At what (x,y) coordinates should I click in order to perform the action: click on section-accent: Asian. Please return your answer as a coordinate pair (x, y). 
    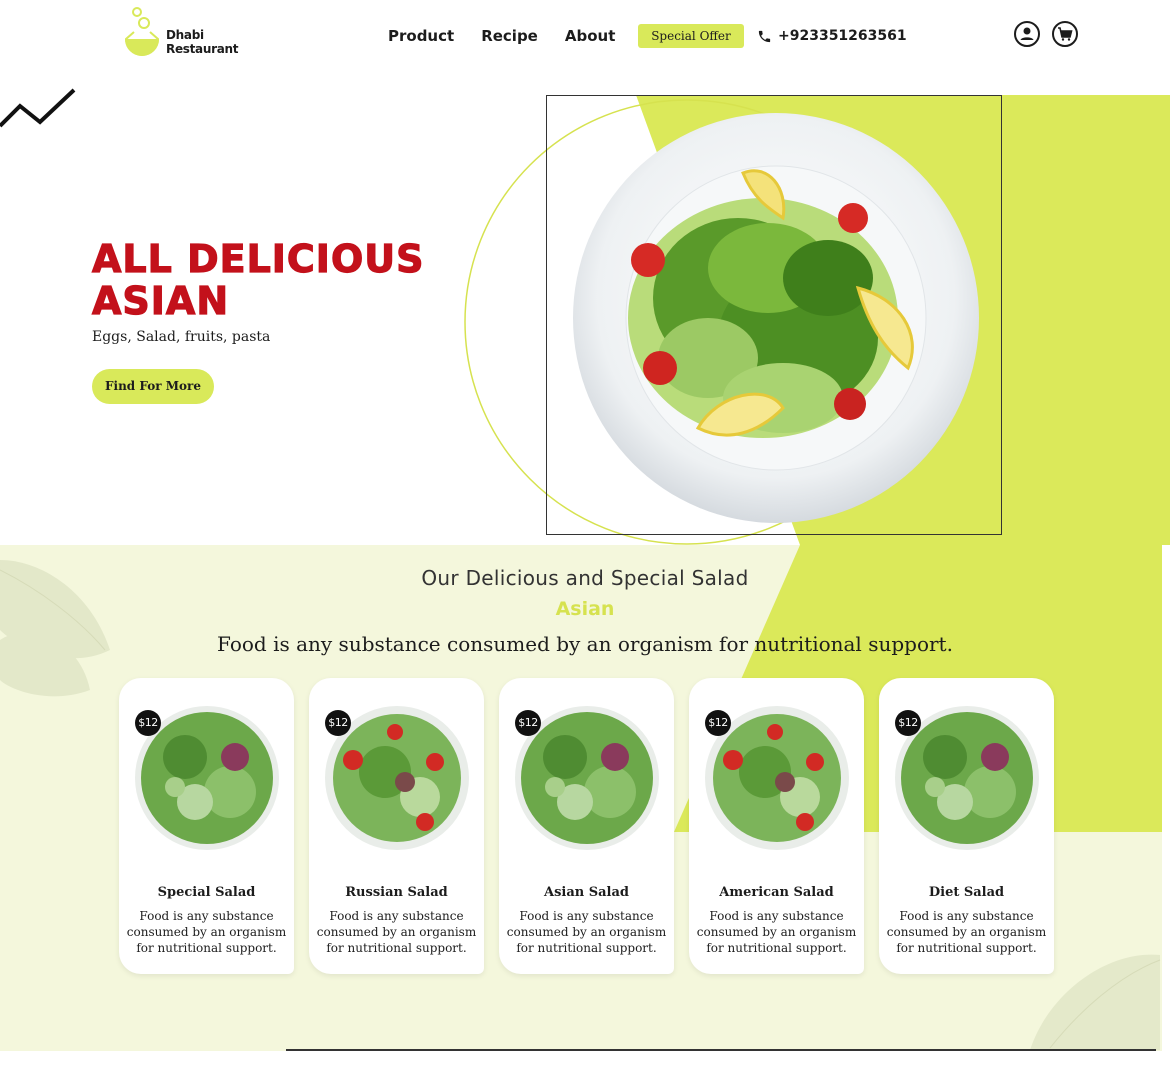
    Looking at the image, I should click on (585, 609).